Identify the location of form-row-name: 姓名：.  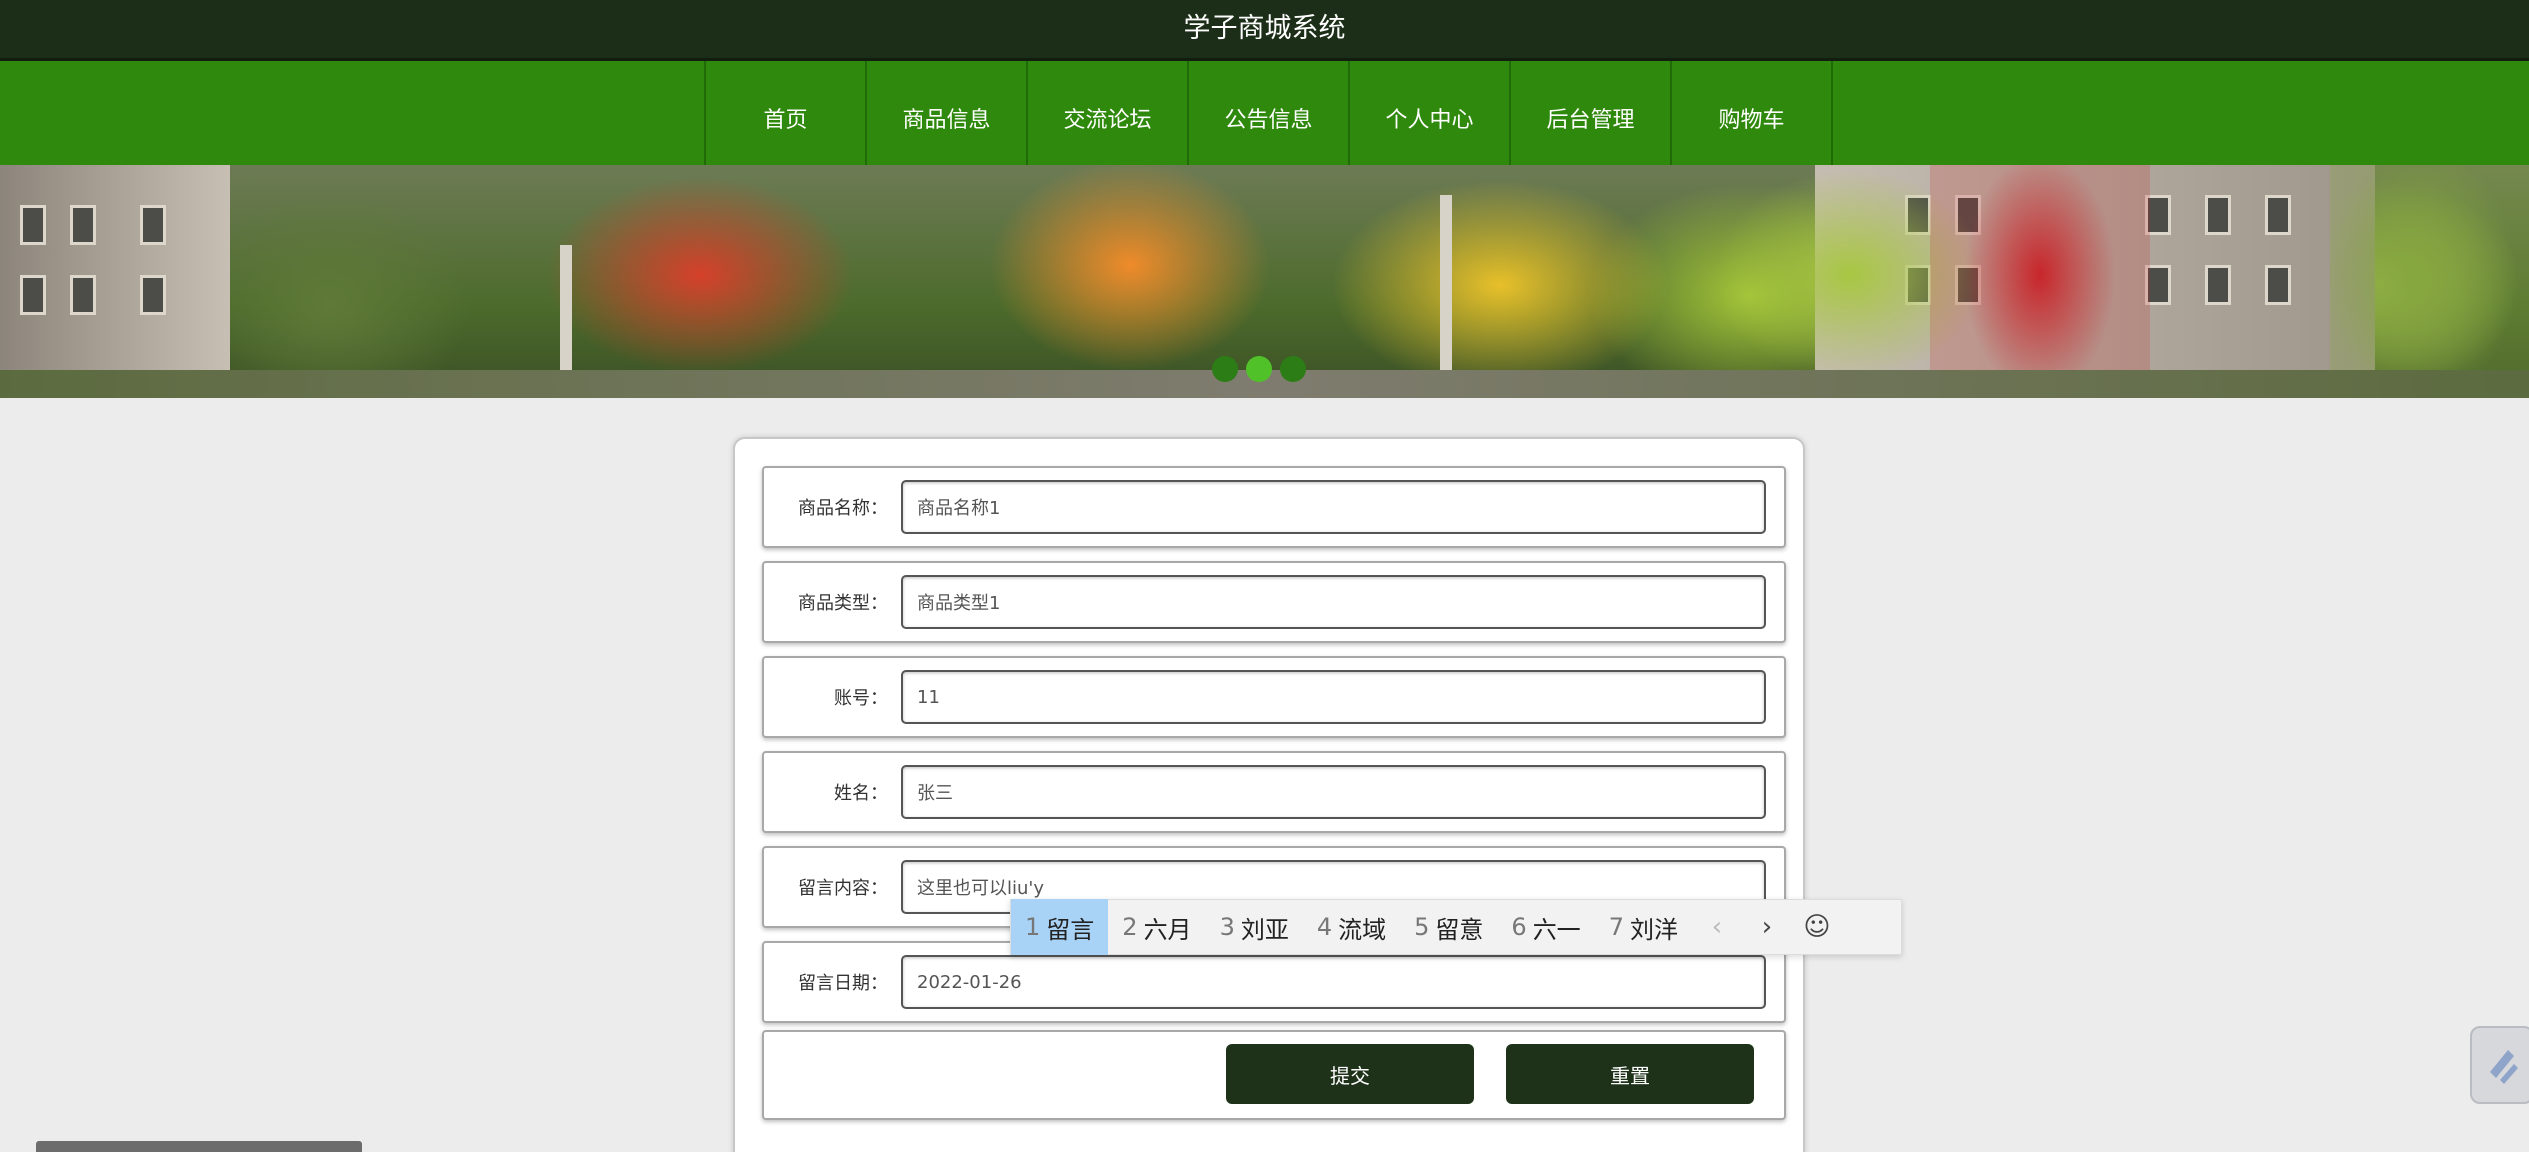
(1274, 792).